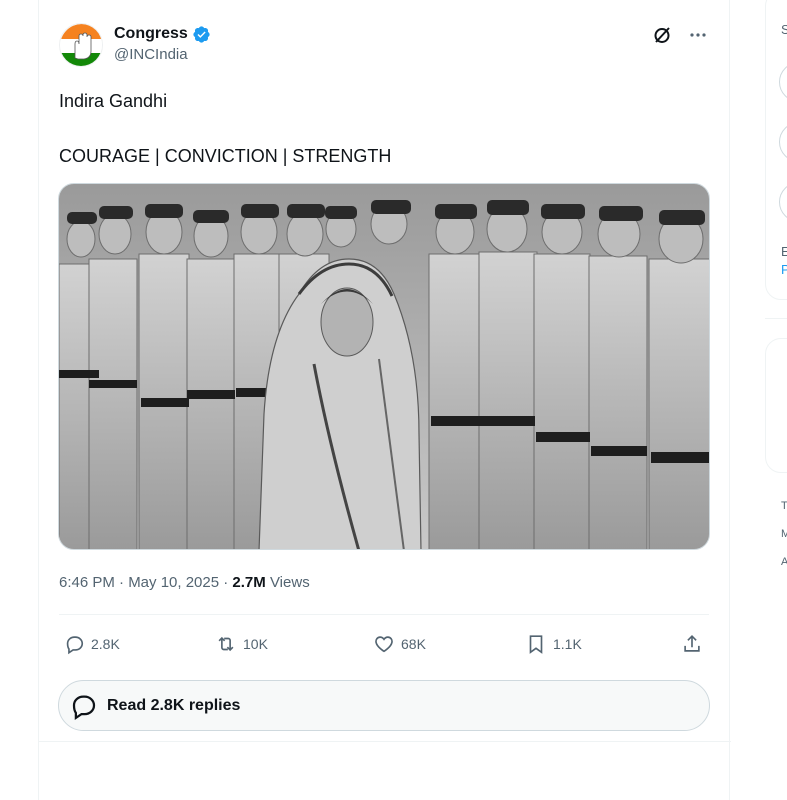 This screenshot has height=800, width=787. Describe the element at coordinates (225, 156) in the screenshot. I see `tweet-text-line2: COURAGE | CONVICTION | STRENGTH` at that location.